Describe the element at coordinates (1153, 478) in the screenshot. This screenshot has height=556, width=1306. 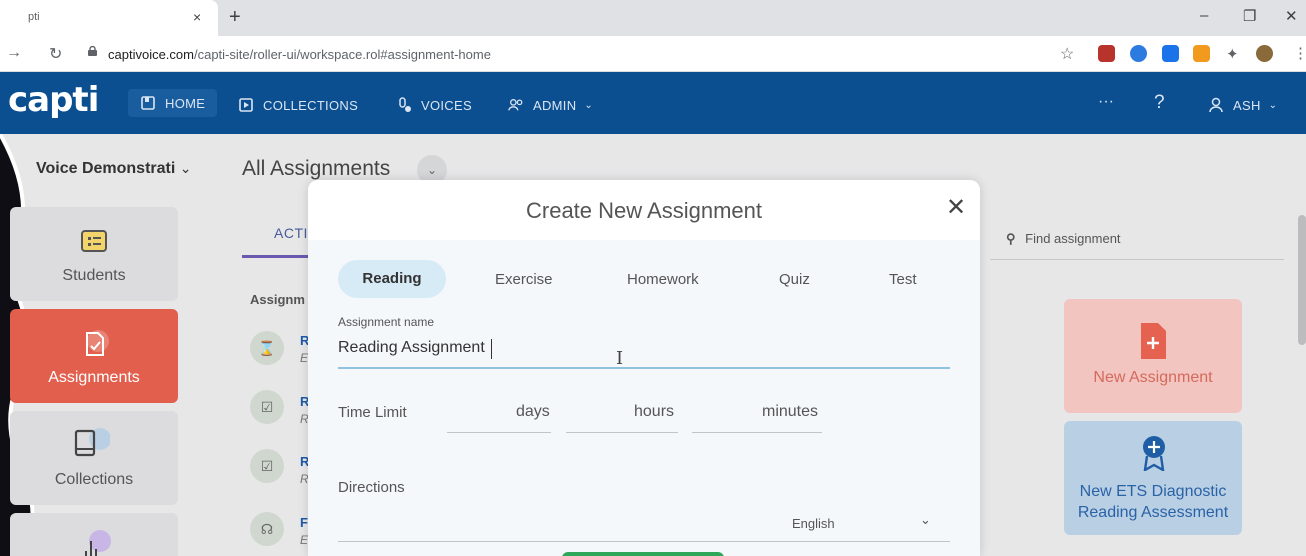
I see `new-ets-assessment-card: New ETS Diagnostic Reading Assessment` at that location.